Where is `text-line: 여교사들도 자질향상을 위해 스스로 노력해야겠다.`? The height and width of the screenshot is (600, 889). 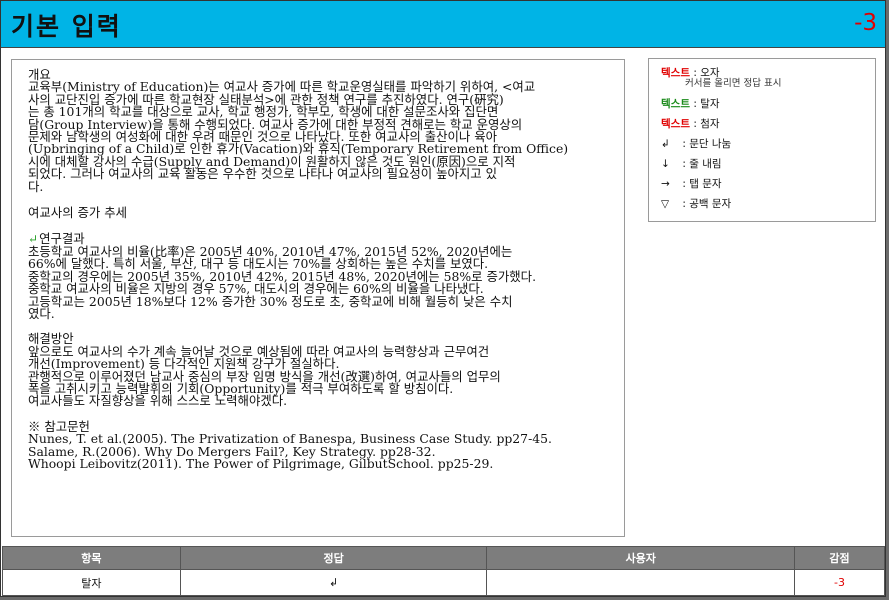 text-line: 여교사들도 자질향상을 위해 스스로 노력해야겠다. is located at coordinates (158, 401).